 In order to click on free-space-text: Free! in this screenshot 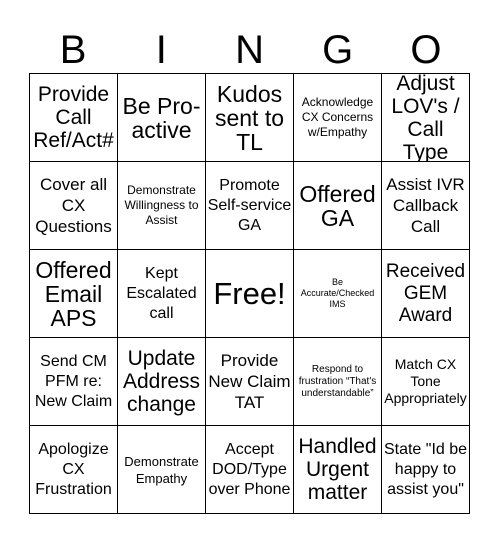, I will do `click(249, 293)`.